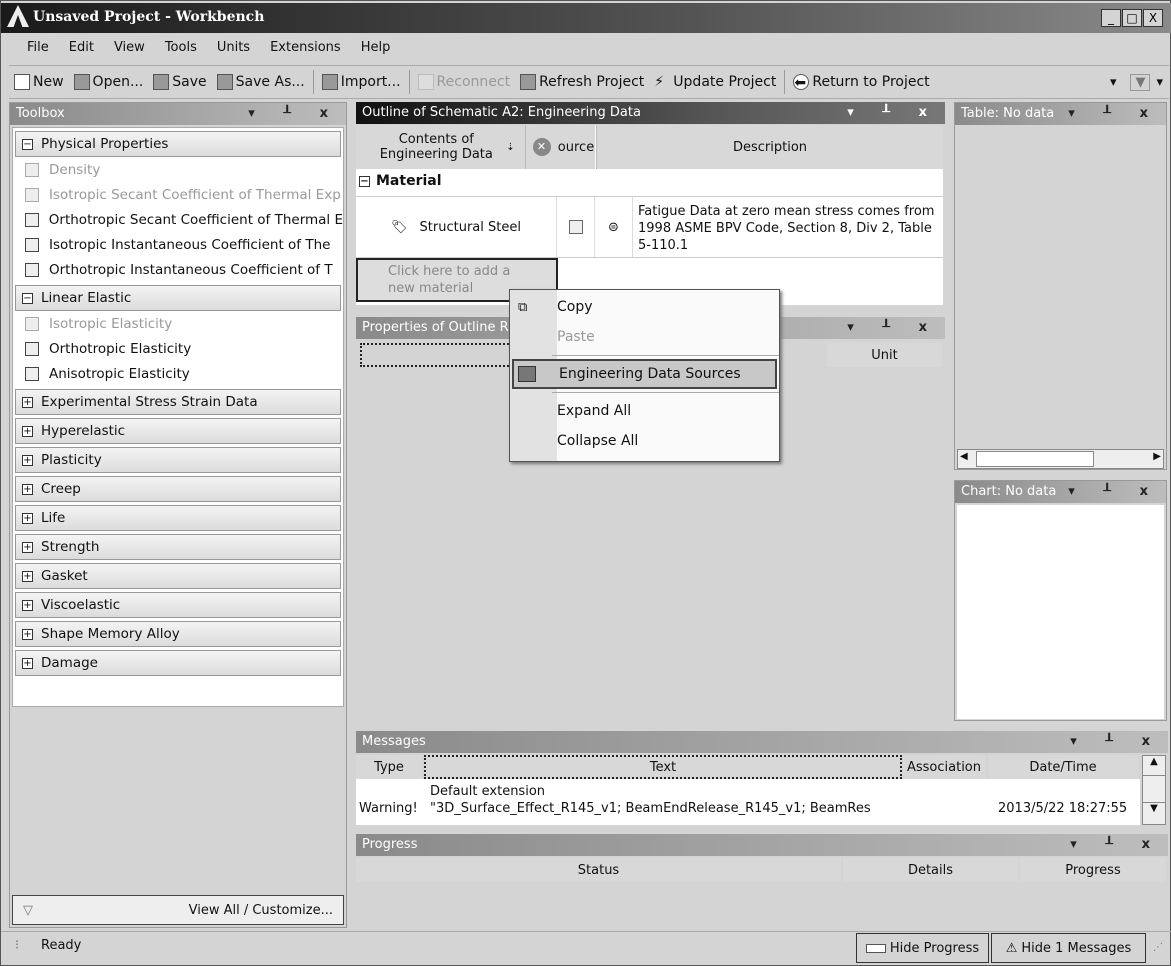  I want to click on group-strength: + Strength, so click(178, 547).